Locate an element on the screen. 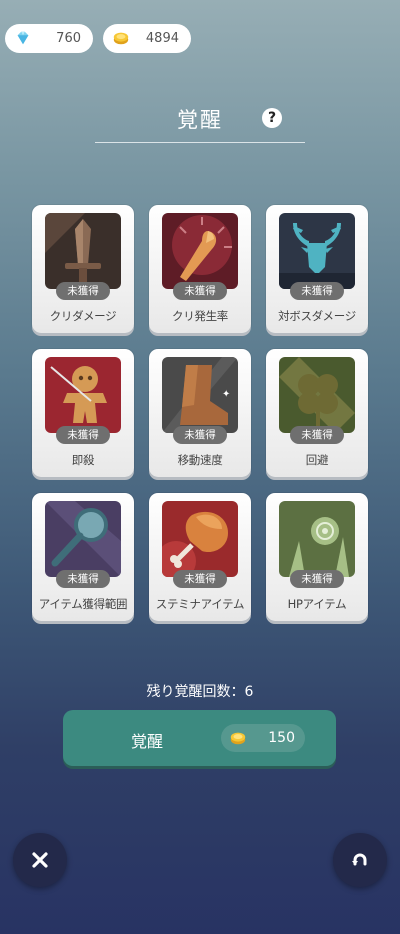 The image size is (400, 934). skill-card-instant-kill: 未獲得 即殺 is located at coordinates (83, 413).